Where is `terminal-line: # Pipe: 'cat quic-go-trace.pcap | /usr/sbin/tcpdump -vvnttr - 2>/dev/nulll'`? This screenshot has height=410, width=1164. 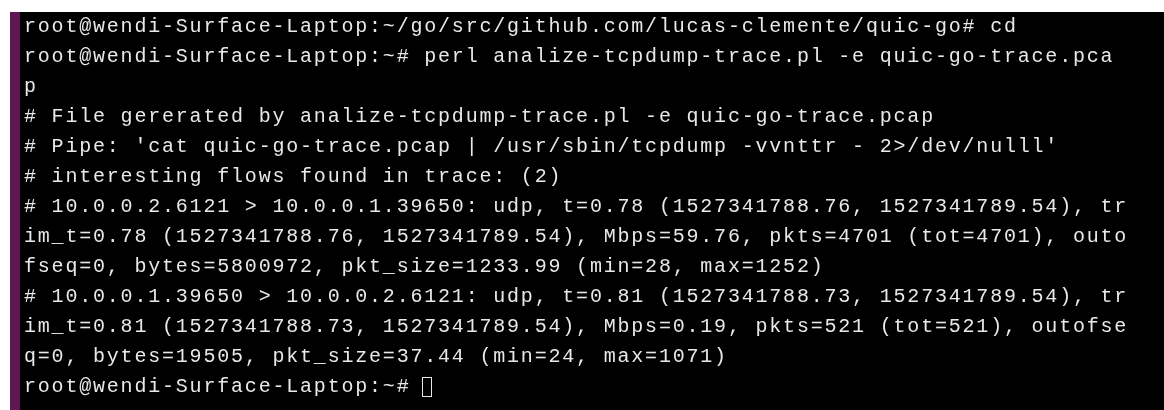
terminal-line: # Pipe: 'cat quic-go-trace.pcap | /usr/sbin/tcpdump -vvnttr - 2>/dev/nulll' is located at coordinates (542, 147).